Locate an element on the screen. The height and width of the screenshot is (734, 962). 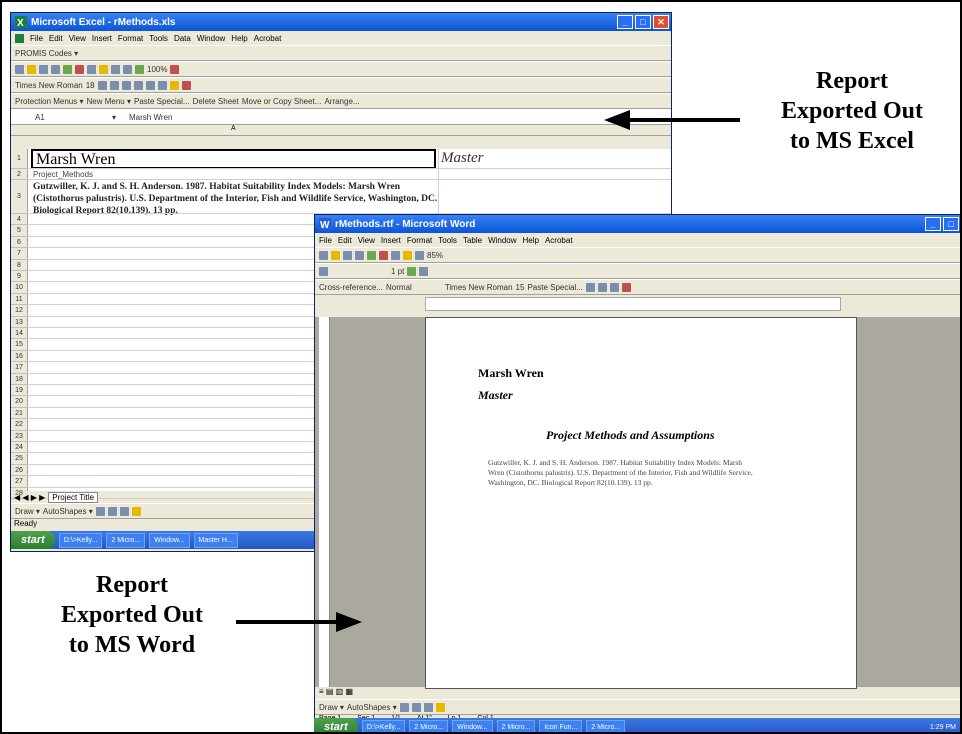
view-buttons: ≡ ▤ ▥ ▦ is located at coordinates (336, 691).